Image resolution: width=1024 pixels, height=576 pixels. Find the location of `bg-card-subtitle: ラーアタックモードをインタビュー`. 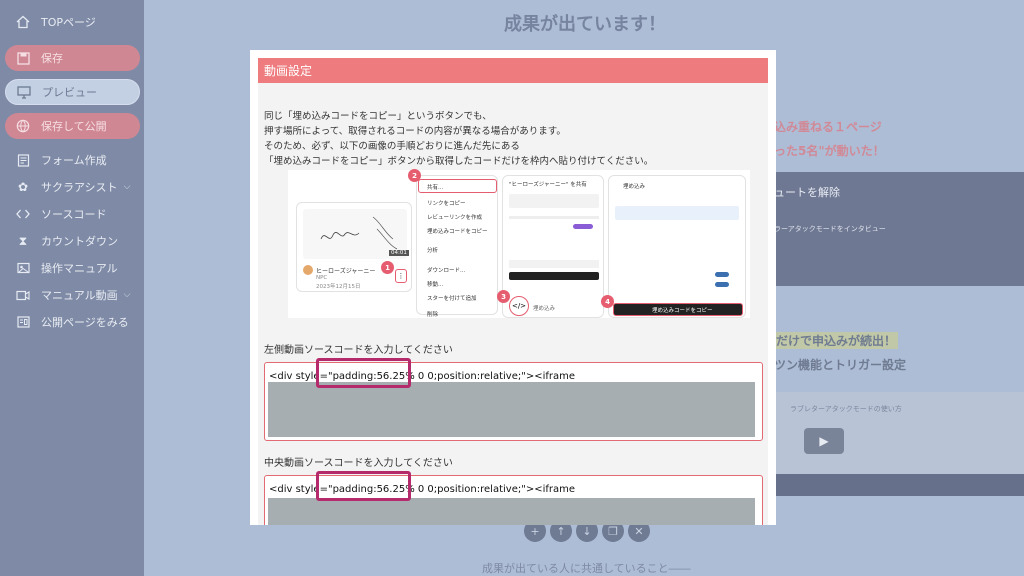

bg-card-subtitle: ラーアタックモードをインタビュー is located at coordinates (830, 229).